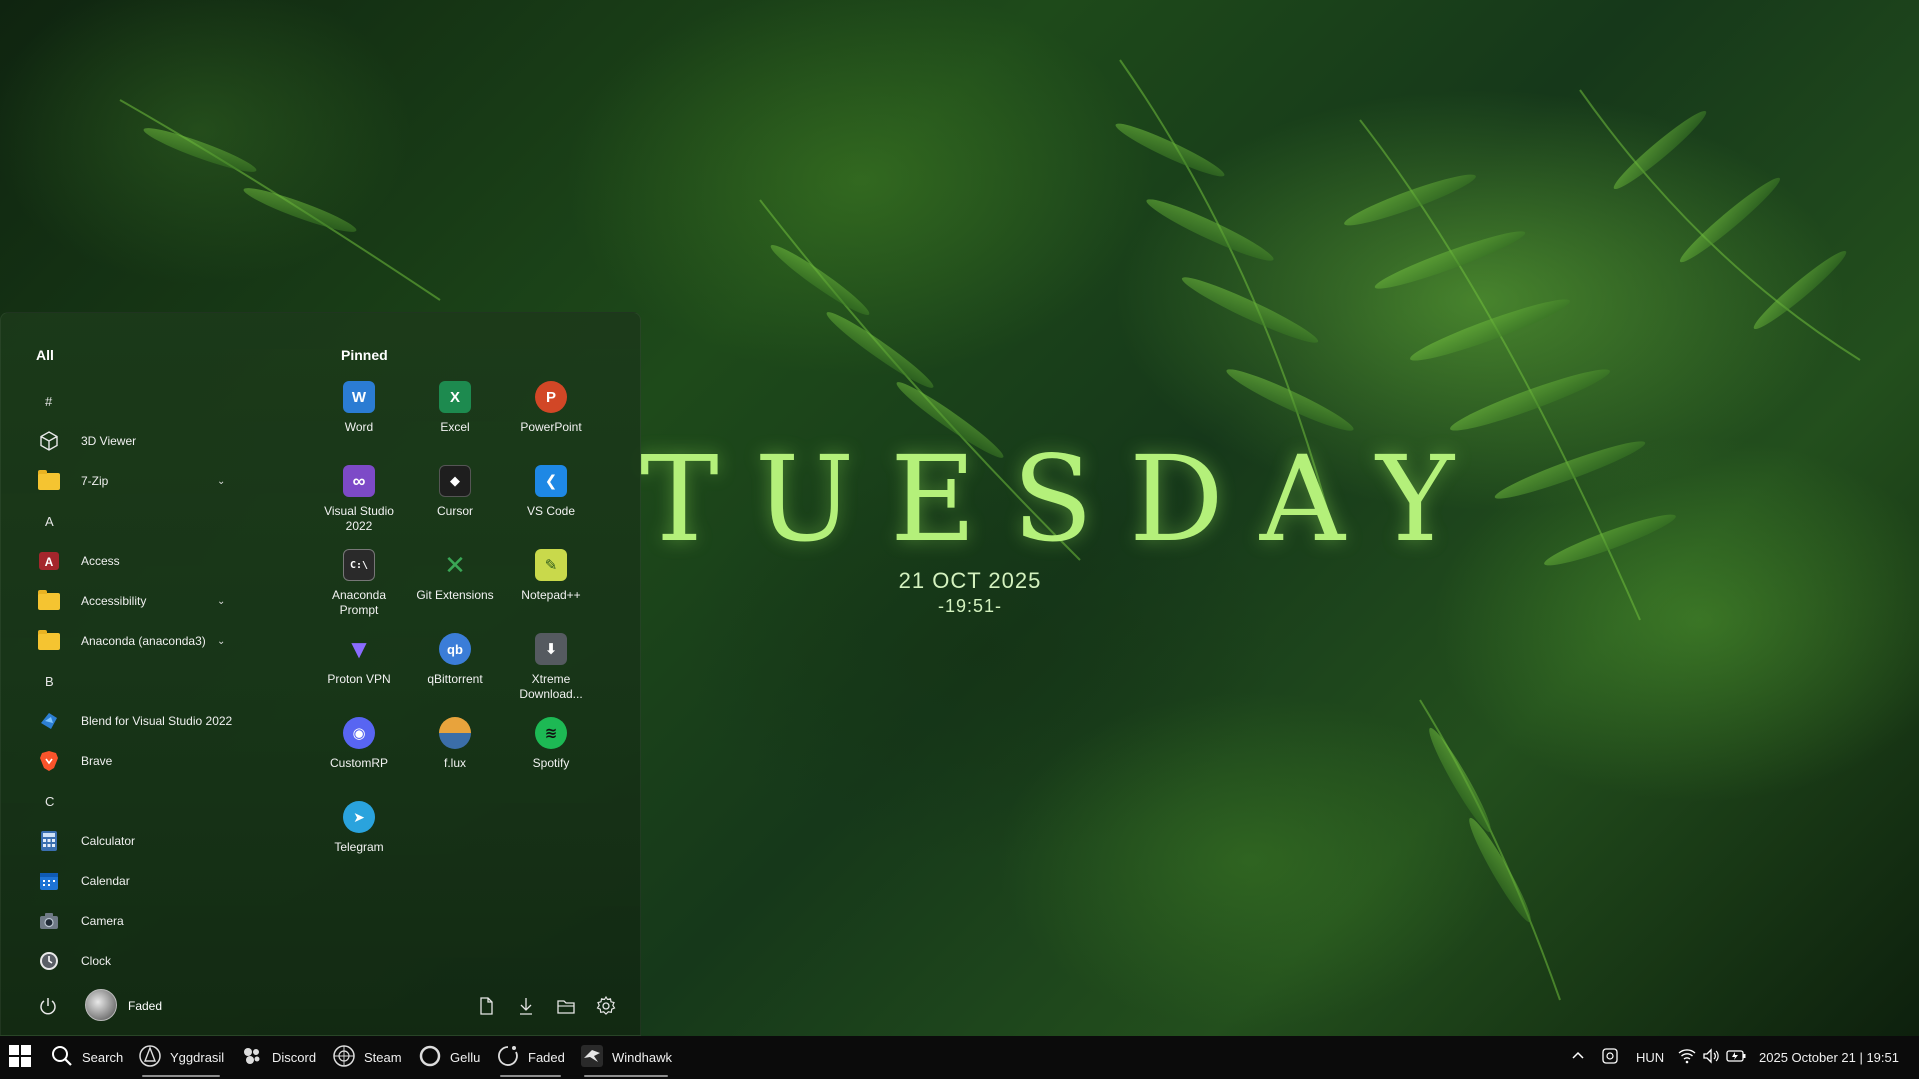 This screenshot has height=1079, width=1919. What do you see at coordinates (1047, 528) in the screenshot?
I see `desktop-clock-widget: TUESDAY 21 OCT 2025 -19:51-` at bounding box center [1047, 528].